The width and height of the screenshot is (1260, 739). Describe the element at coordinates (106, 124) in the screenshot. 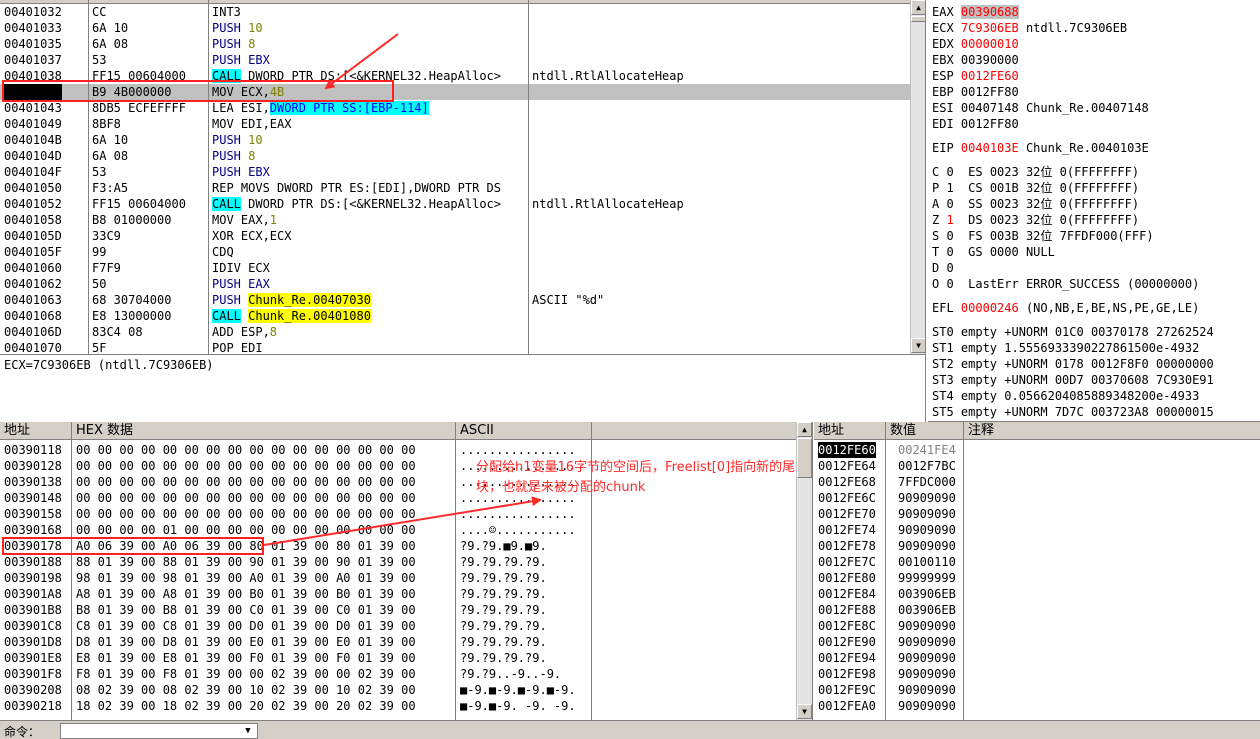

I see `disasm-hex: 8BF8` at that location.